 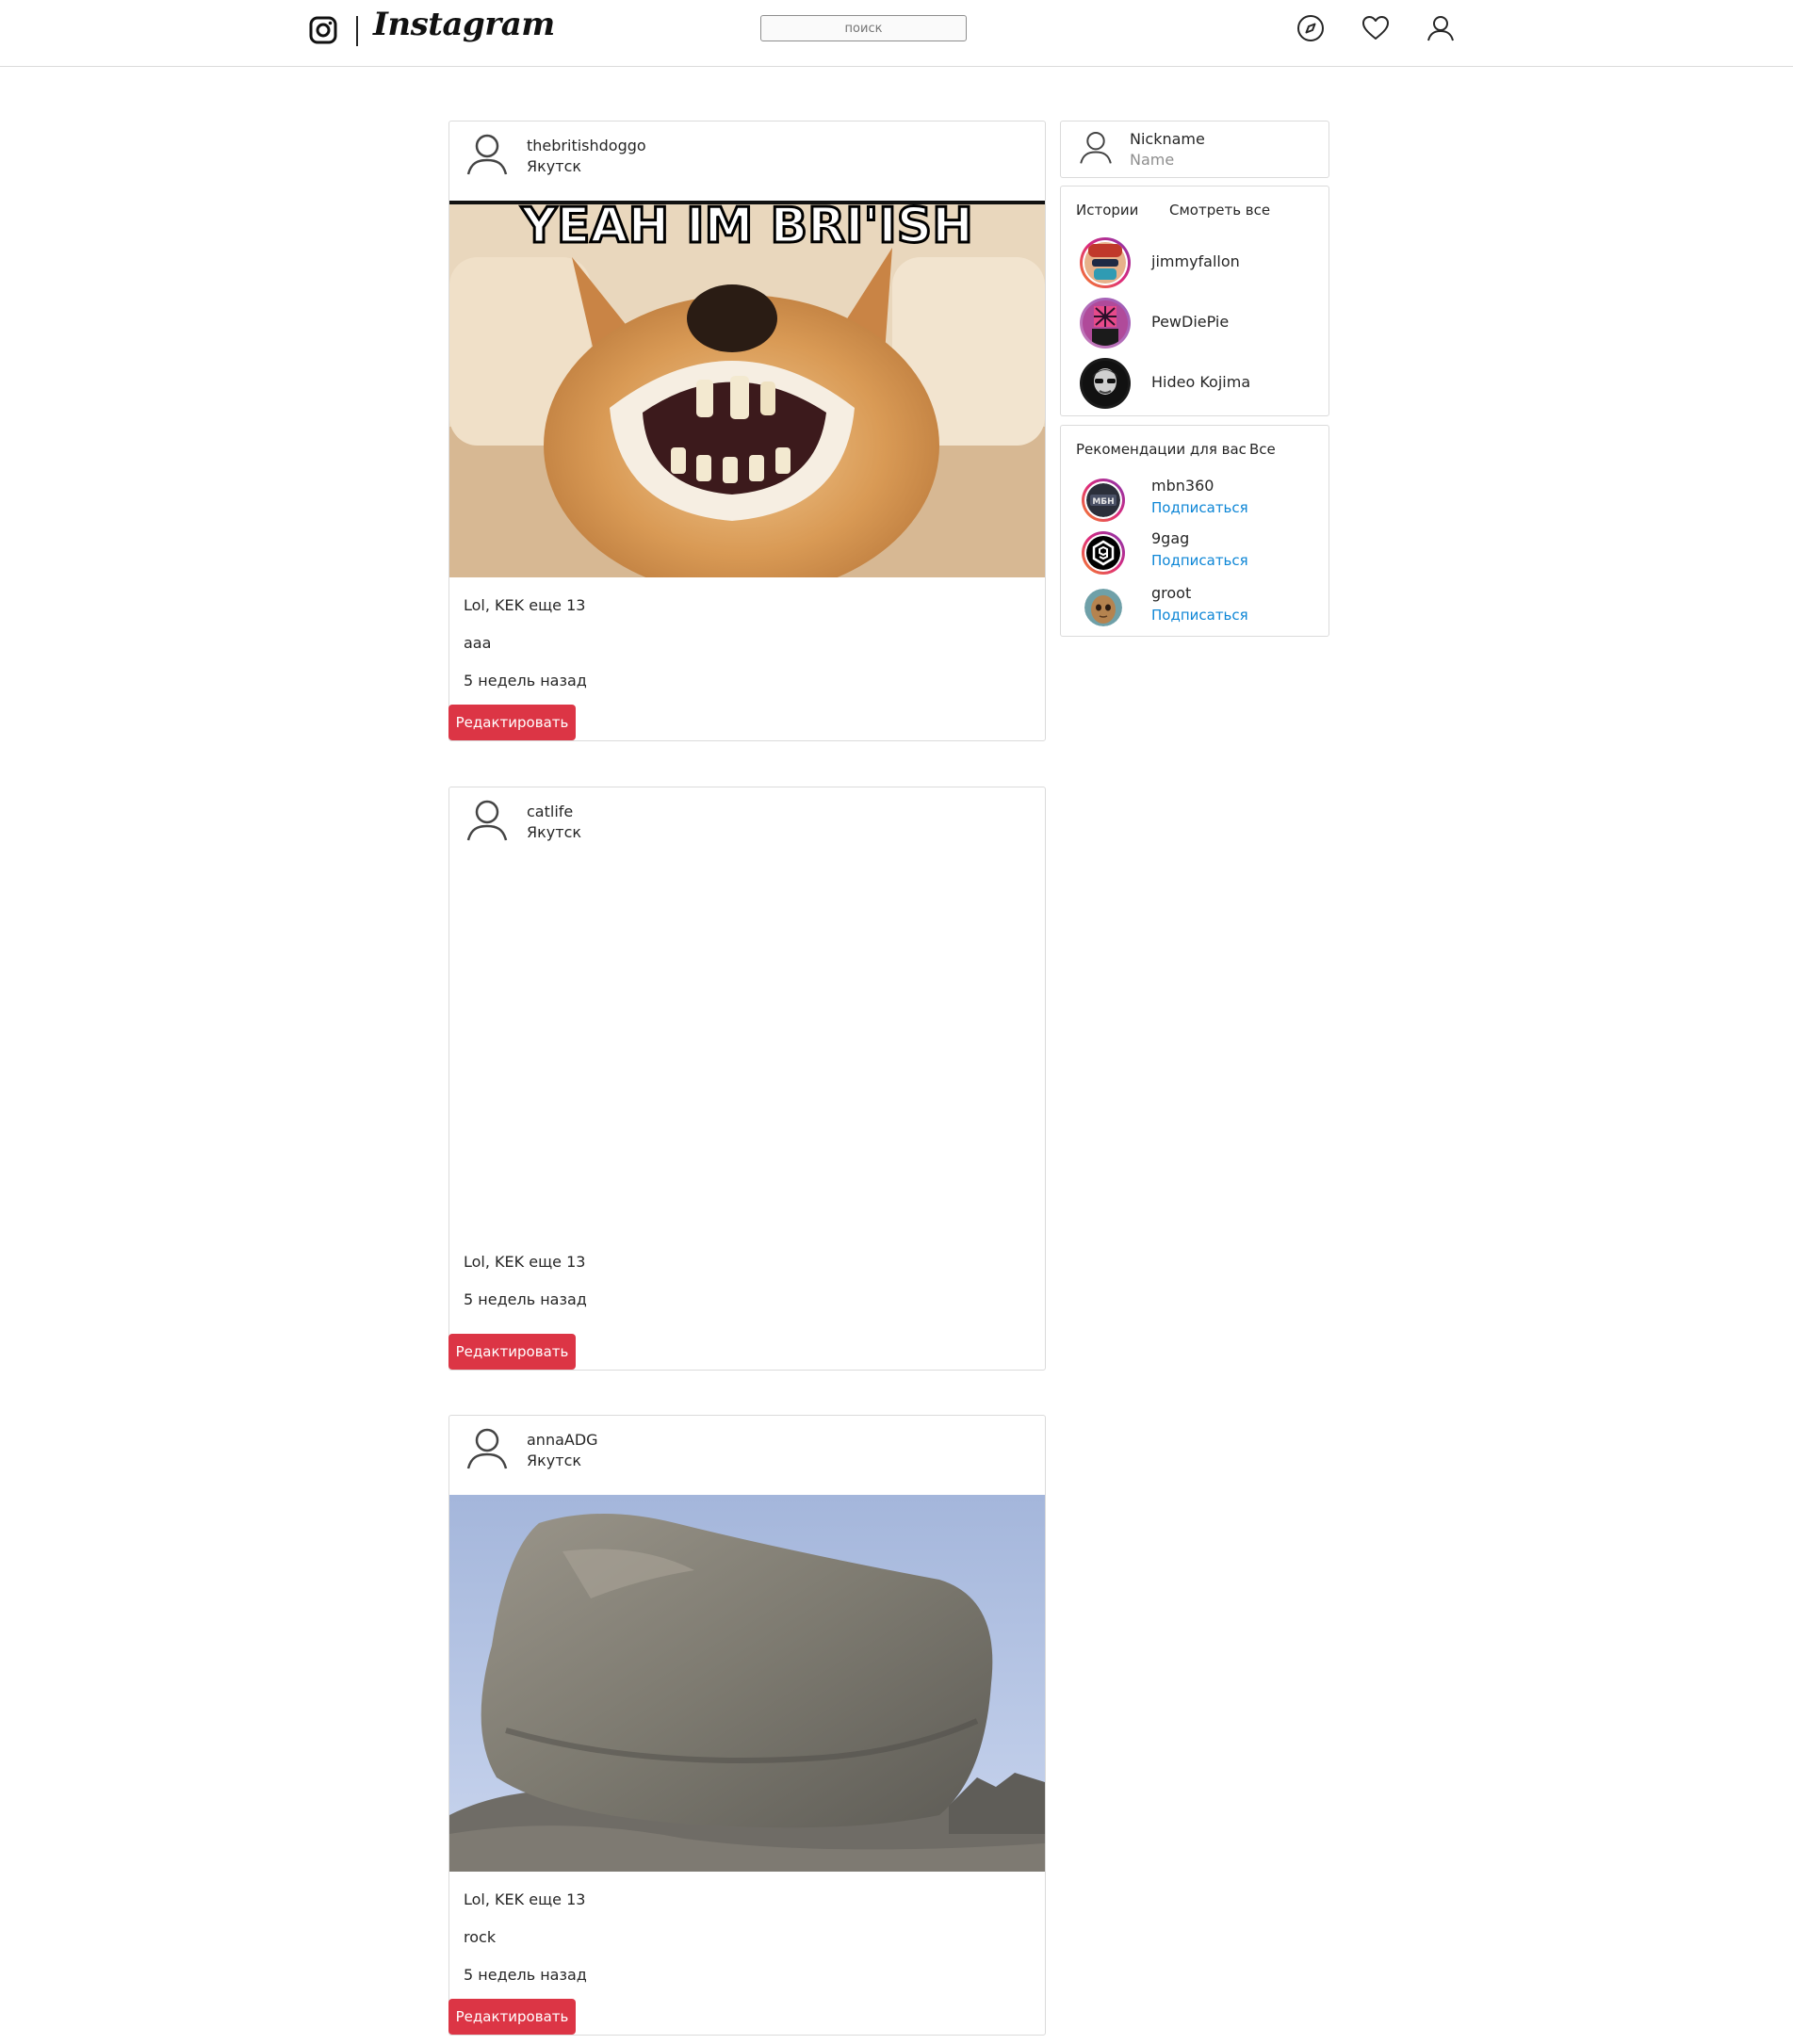 I want to click on post-header: annaADG Якутск, so click(x=747, y=1455).